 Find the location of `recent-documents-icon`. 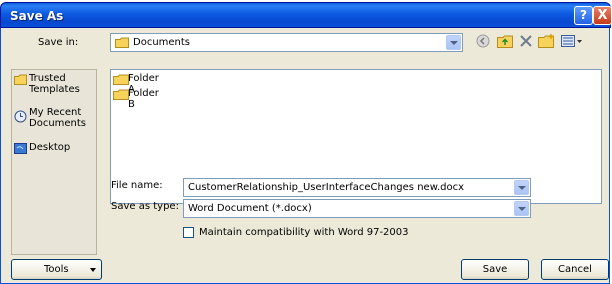

recent-documents-icon is located at coordinates (20, 116).